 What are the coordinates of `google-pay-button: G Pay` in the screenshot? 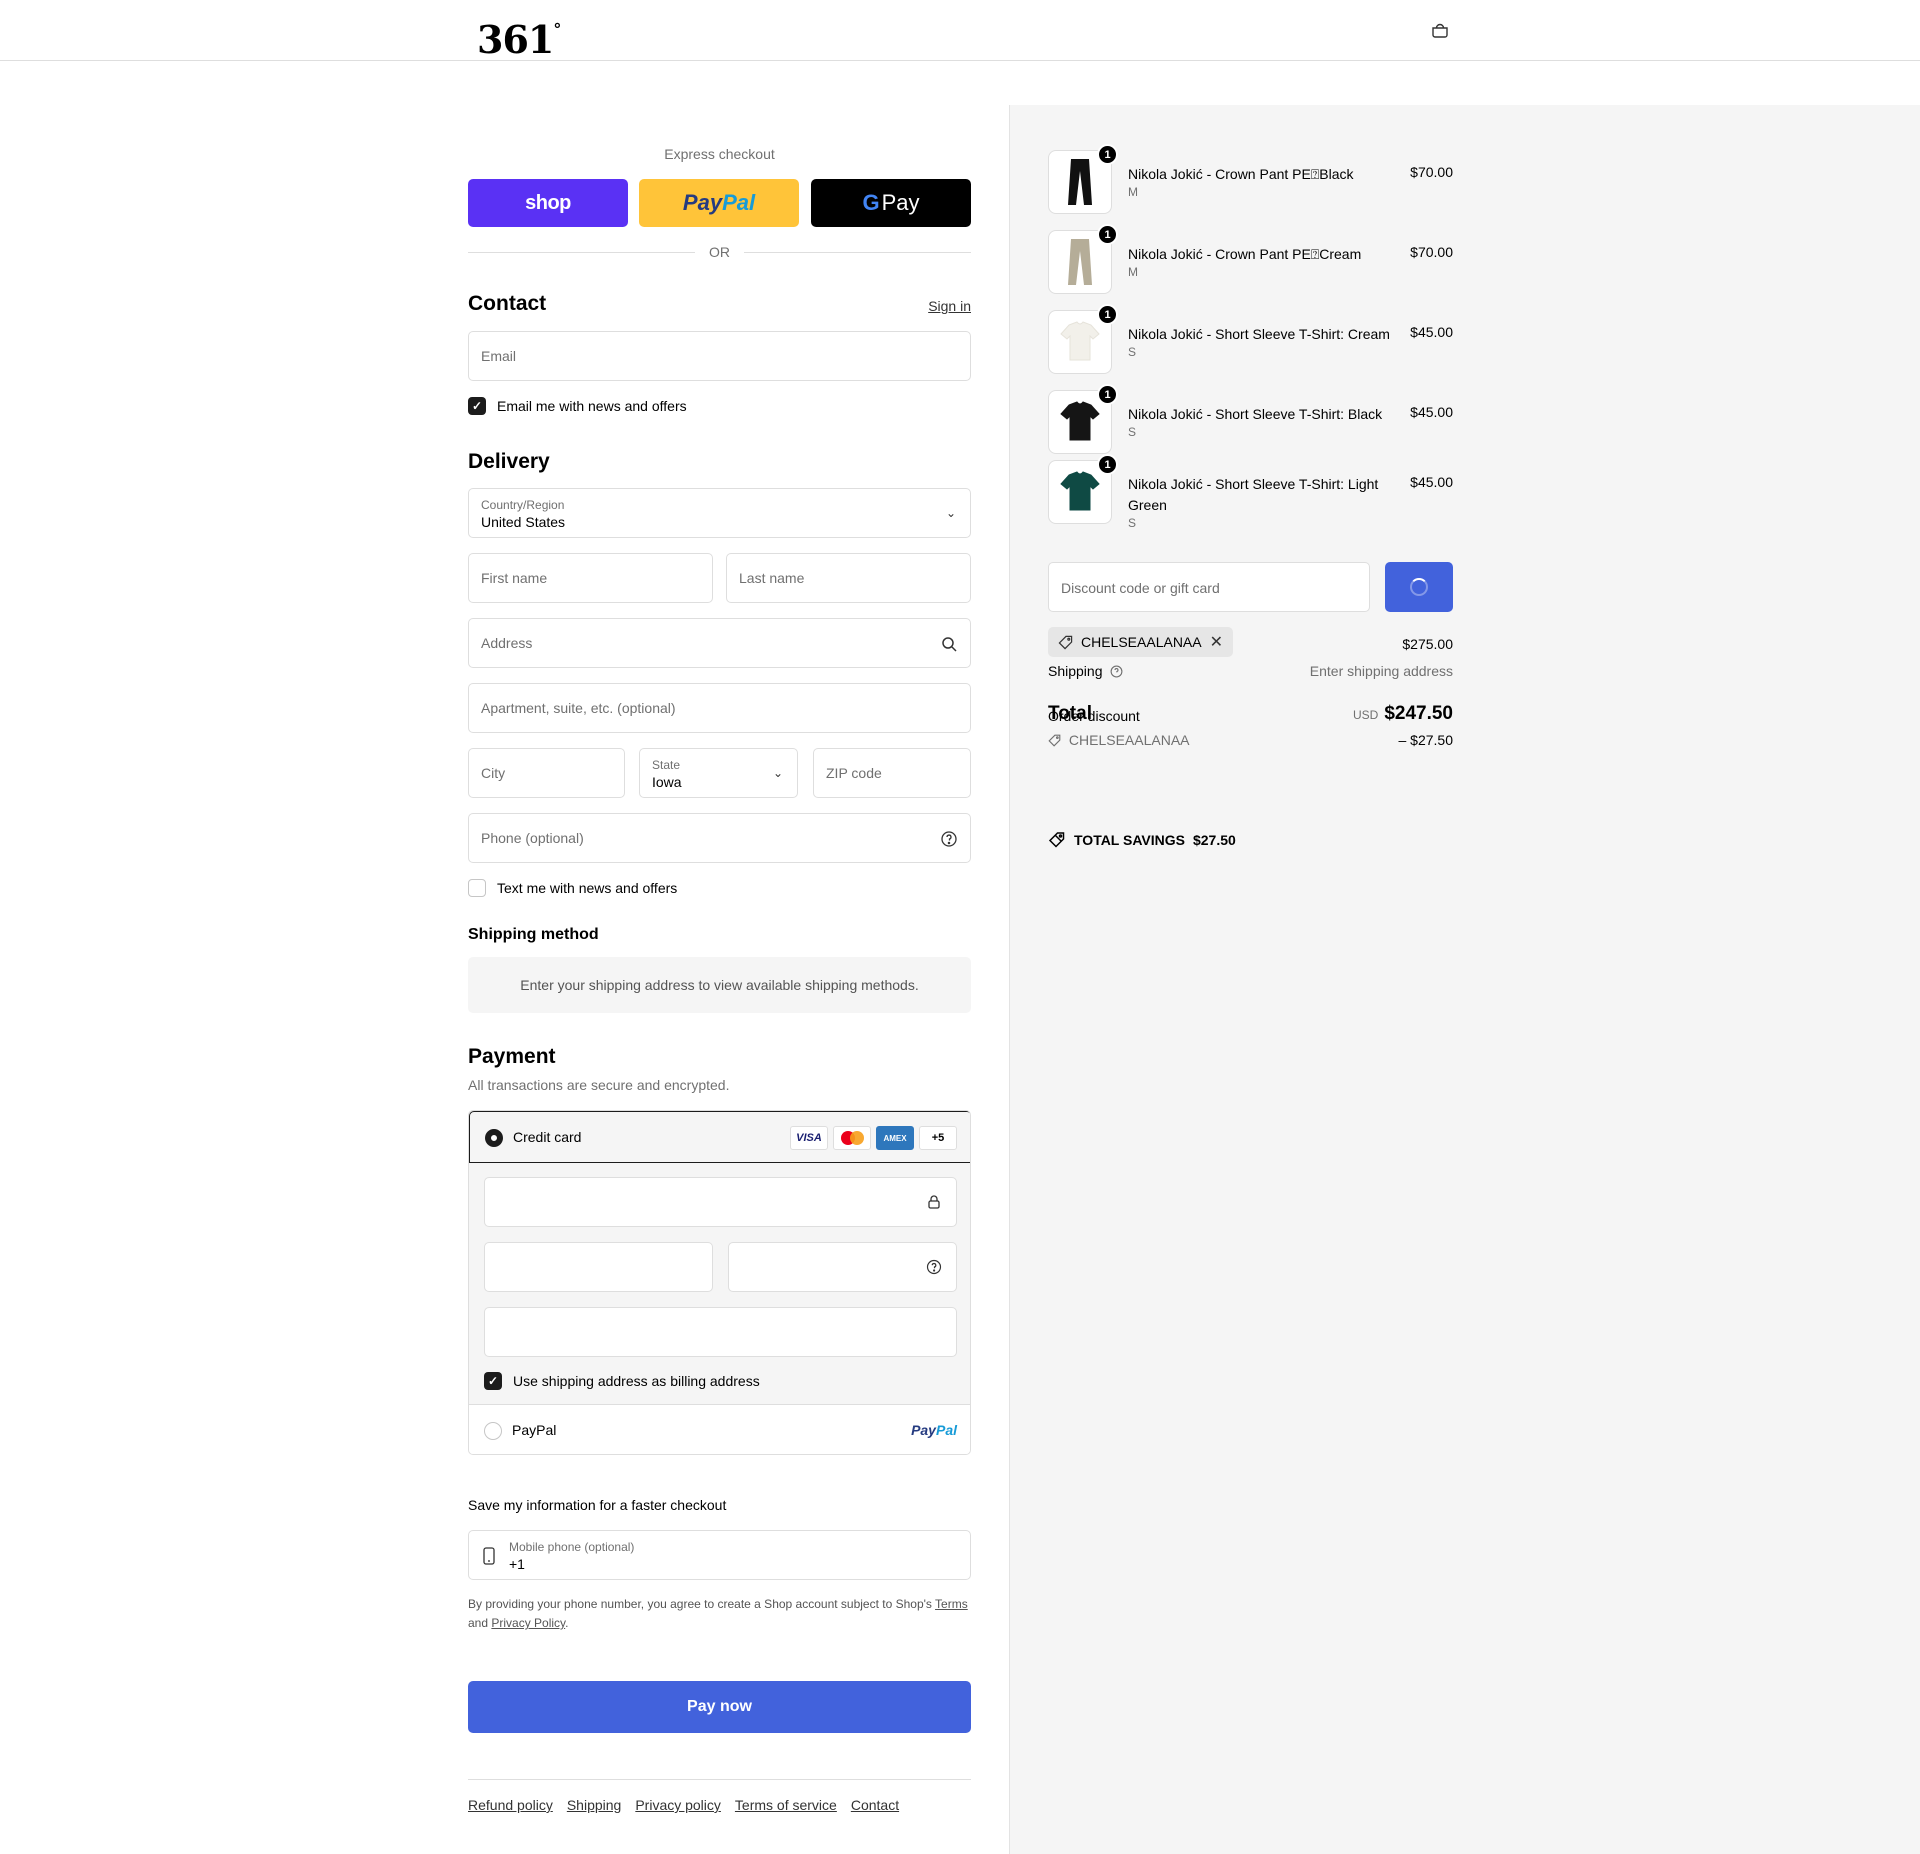 It's located at (891, 203).